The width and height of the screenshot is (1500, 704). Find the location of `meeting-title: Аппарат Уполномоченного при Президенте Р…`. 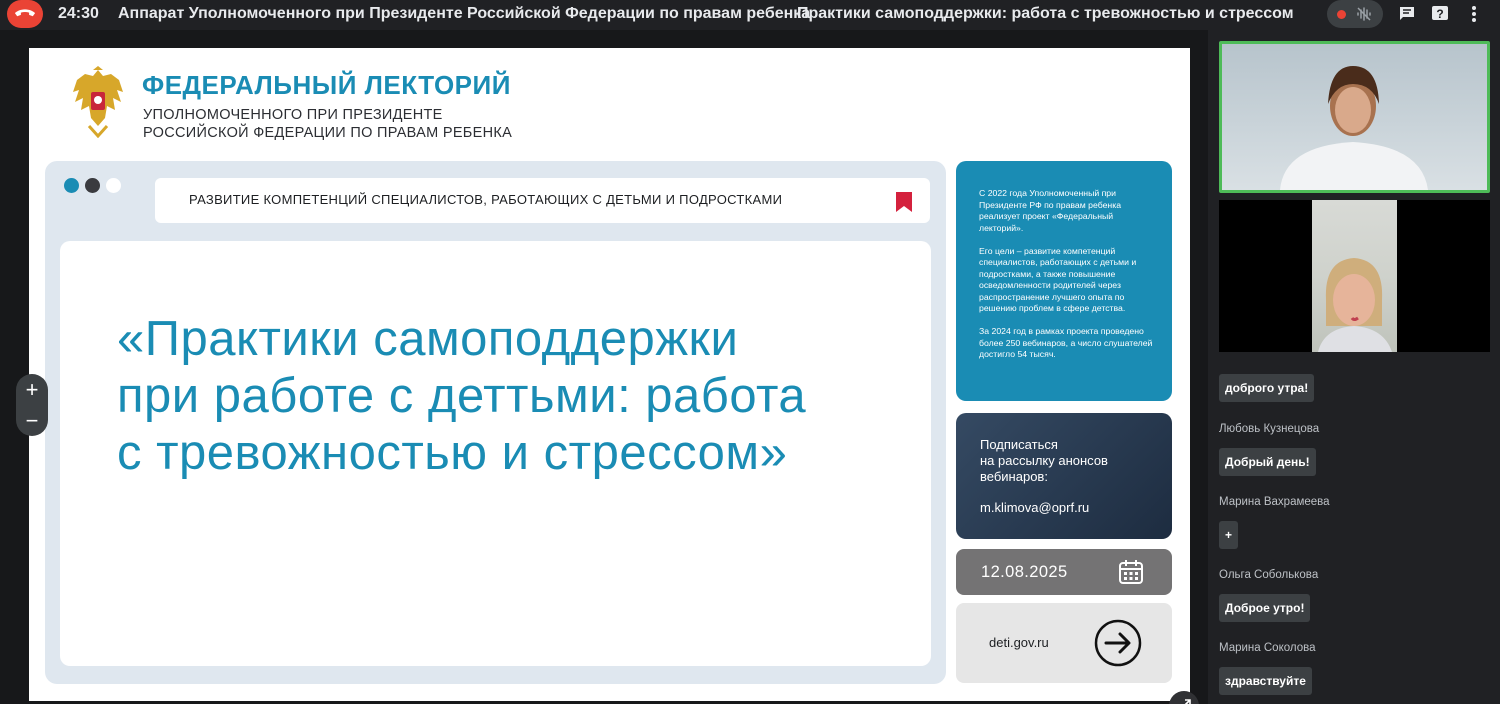

meeting-title: Аппарат Уполномоченного при Президенте Р… is located at coordinates (464, 13).